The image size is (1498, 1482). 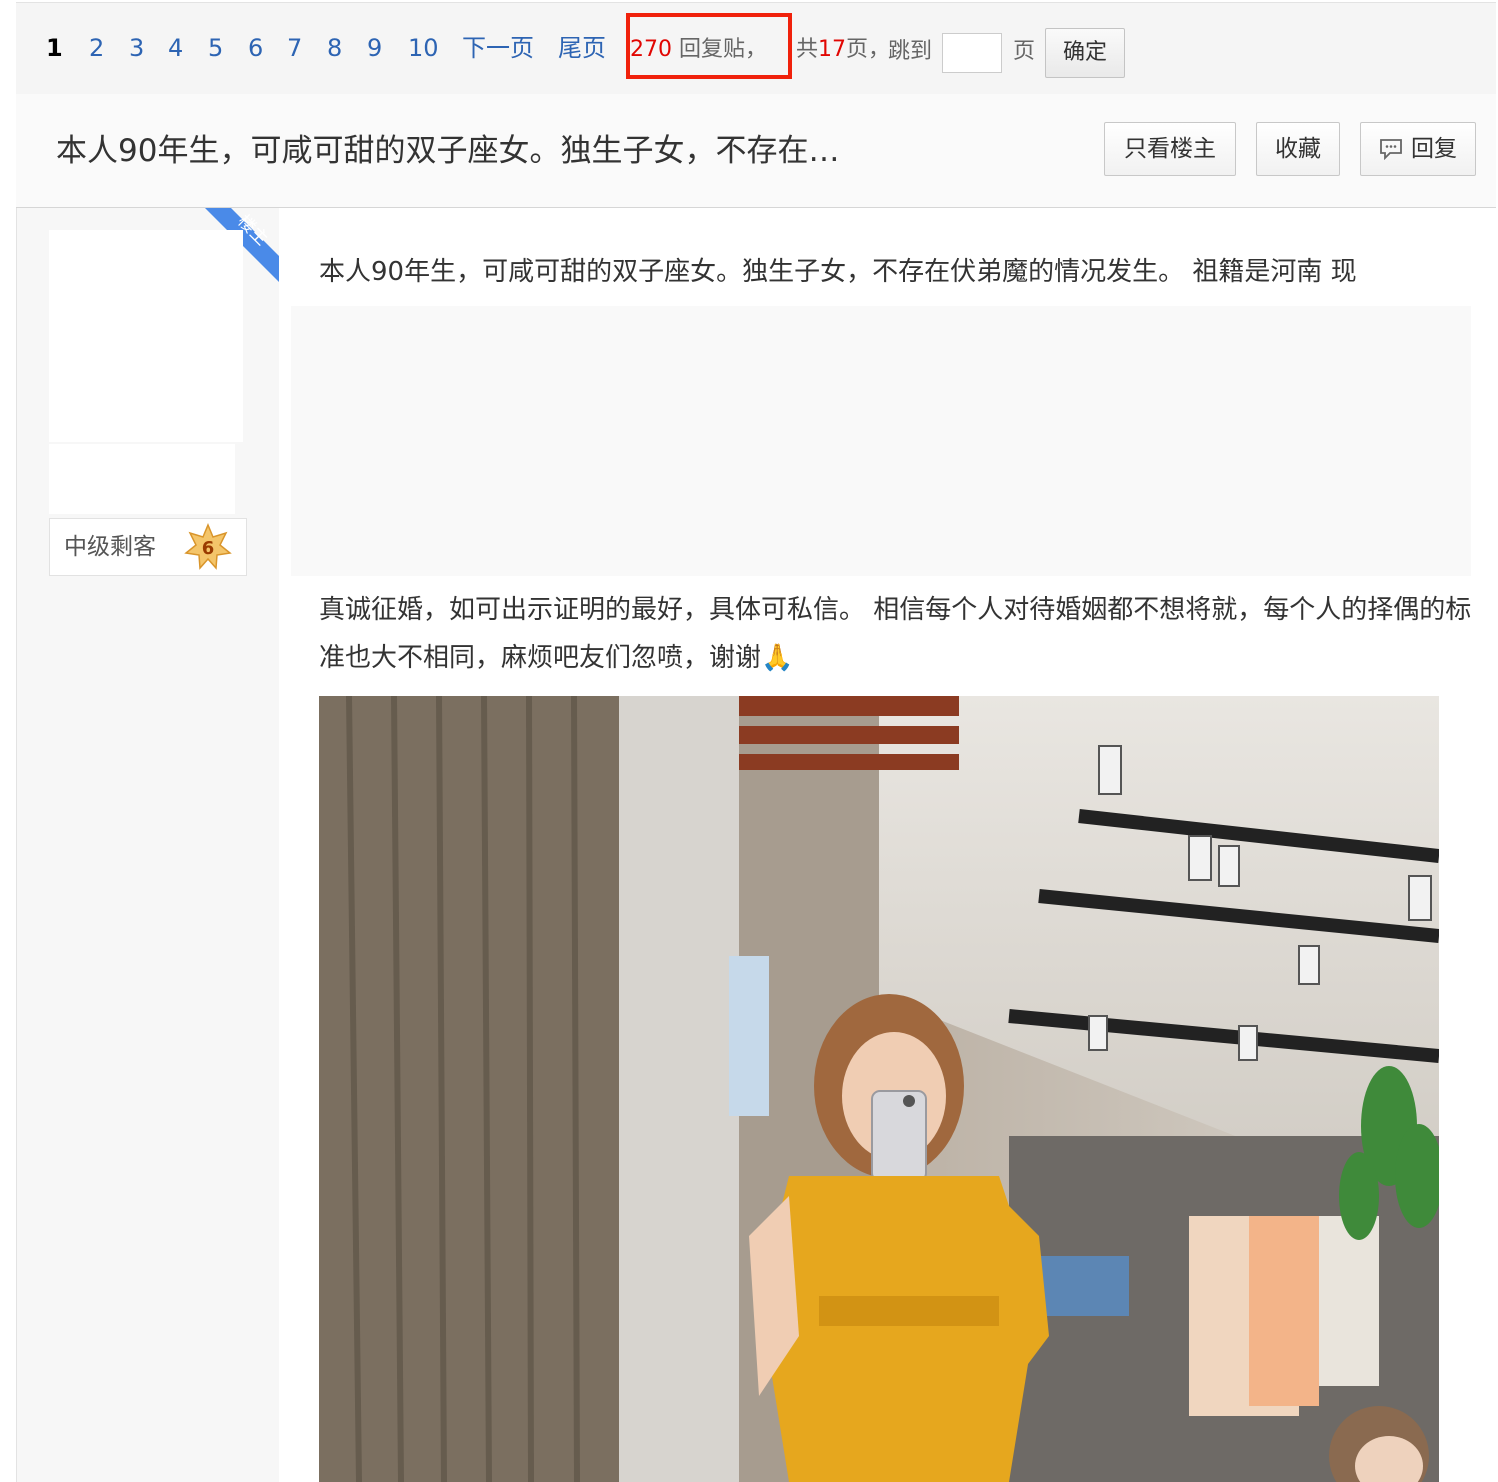 I want to click on page-link-10: 10, so click(x=423, y=48).